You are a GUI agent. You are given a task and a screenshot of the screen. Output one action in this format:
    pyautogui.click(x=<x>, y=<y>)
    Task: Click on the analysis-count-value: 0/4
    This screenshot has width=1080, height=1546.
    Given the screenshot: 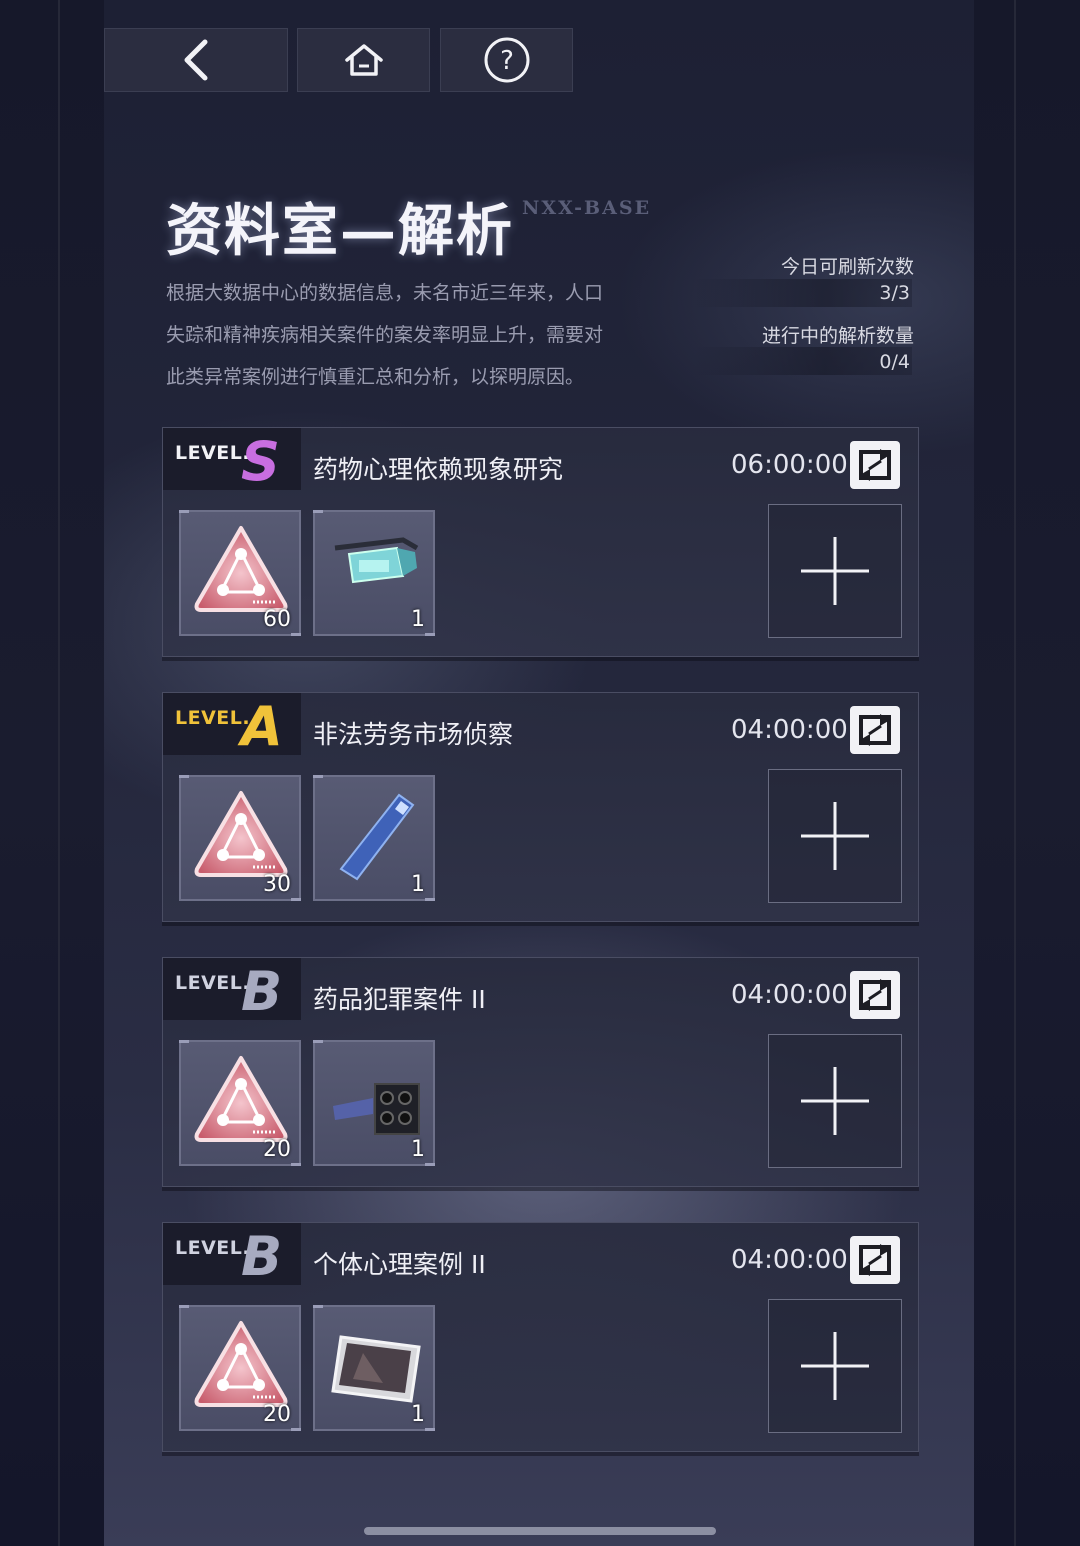 What is the action you would take?
    pyautogui.click(x=894, y=362)
    